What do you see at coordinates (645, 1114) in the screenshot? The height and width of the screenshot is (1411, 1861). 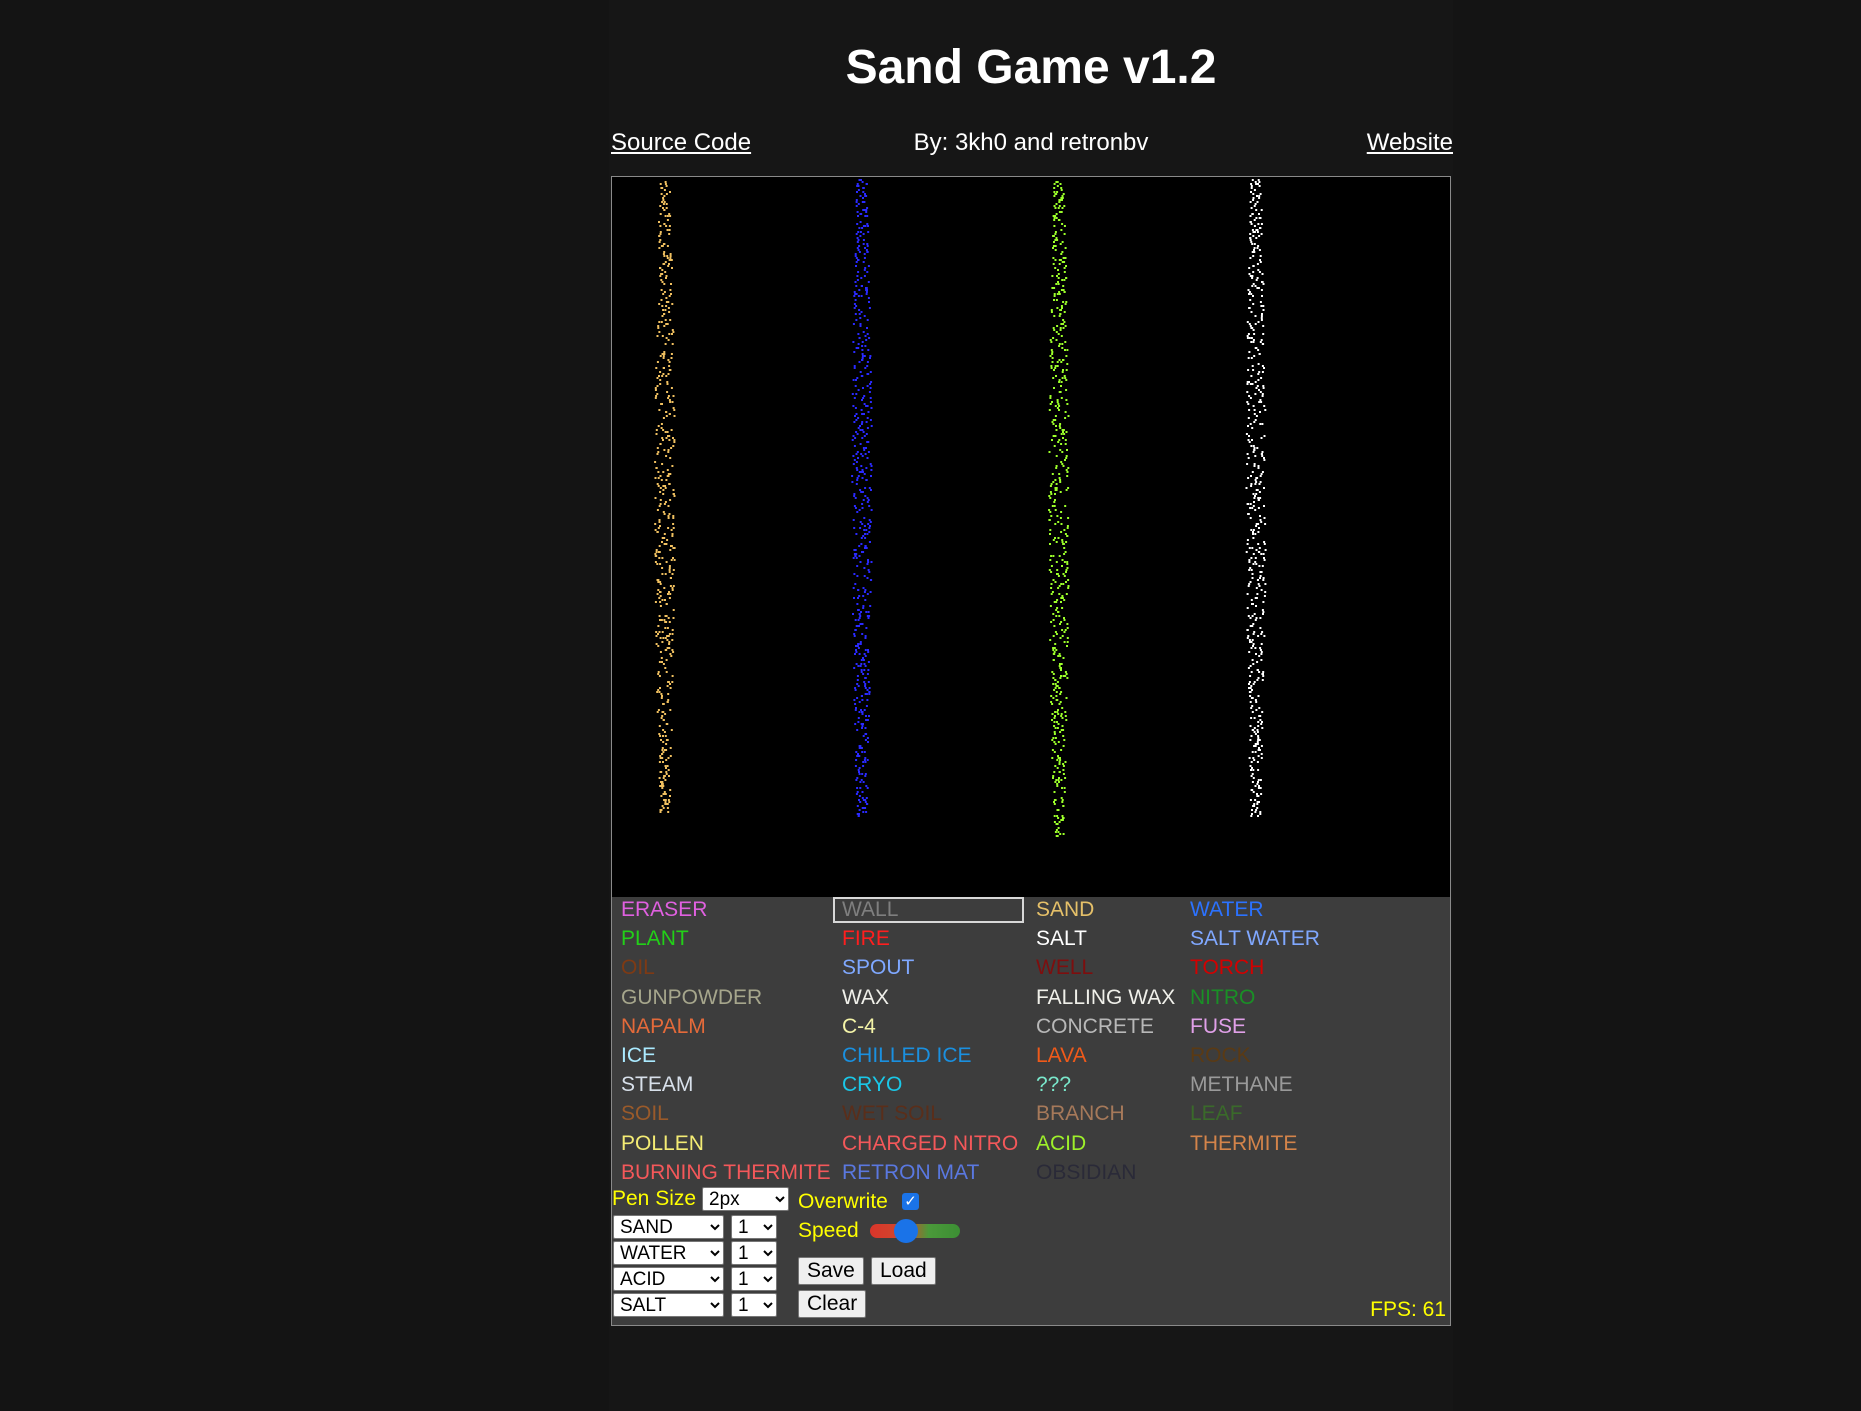 I see `element-soil-button: SOIL` at bounding box center [645, 1114].